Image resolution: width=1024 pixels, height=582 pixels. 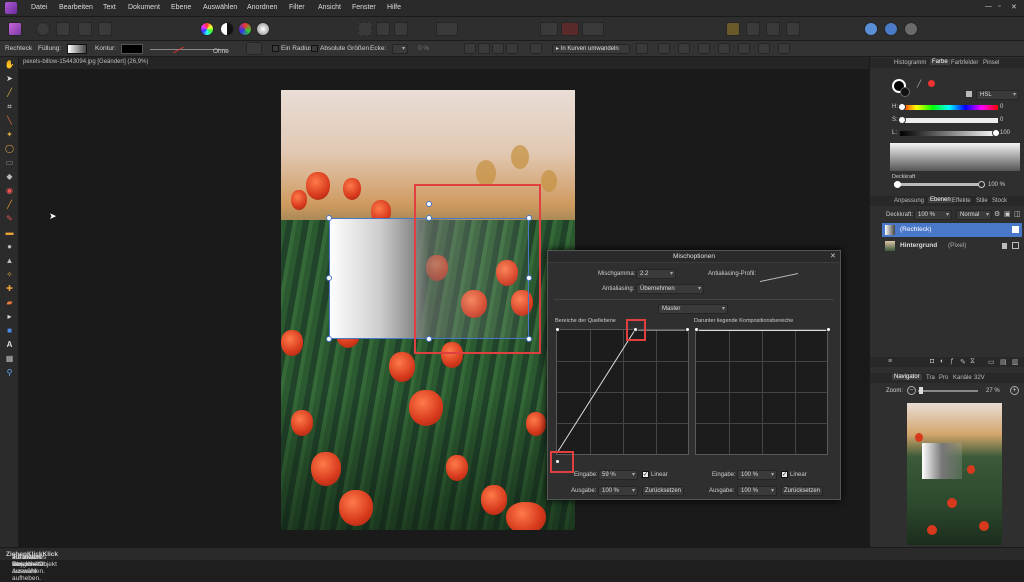 What do you see at coordinates (557, 329) in the screenshot?
I see `curve-point` at bounding box center [557, 329].